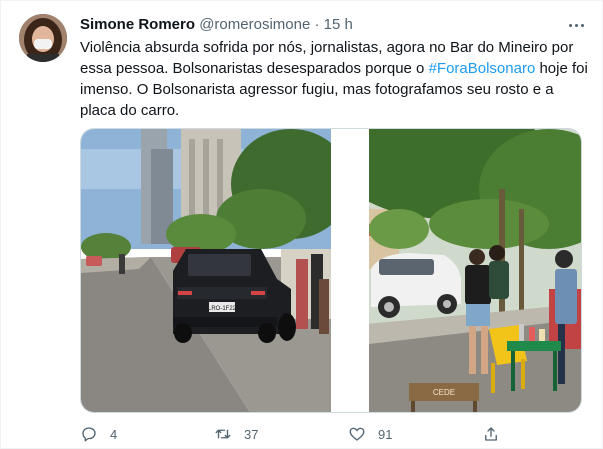  What do you see at coordinates (43, 38) in the screenshot?
I see `avatar` at bounding box center [43, 38].